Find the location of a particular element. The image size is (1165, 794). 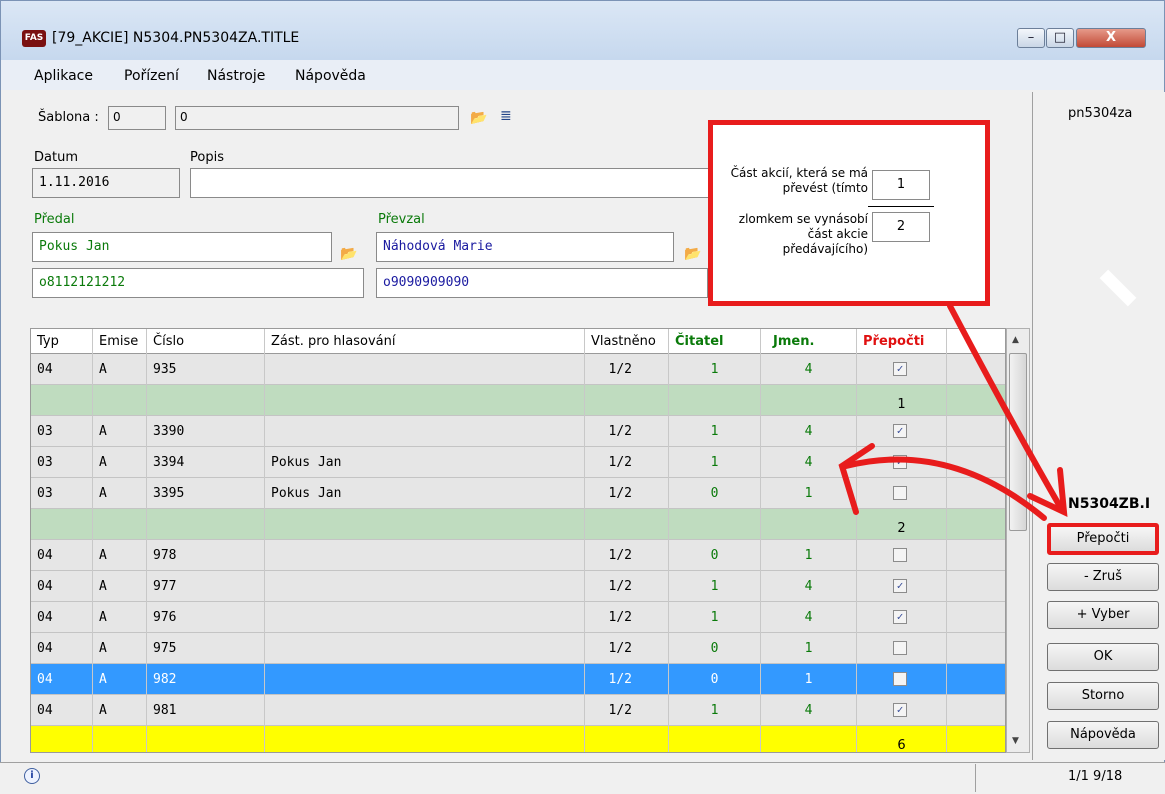

annotation-arrows is located at coordinates (953, 412).